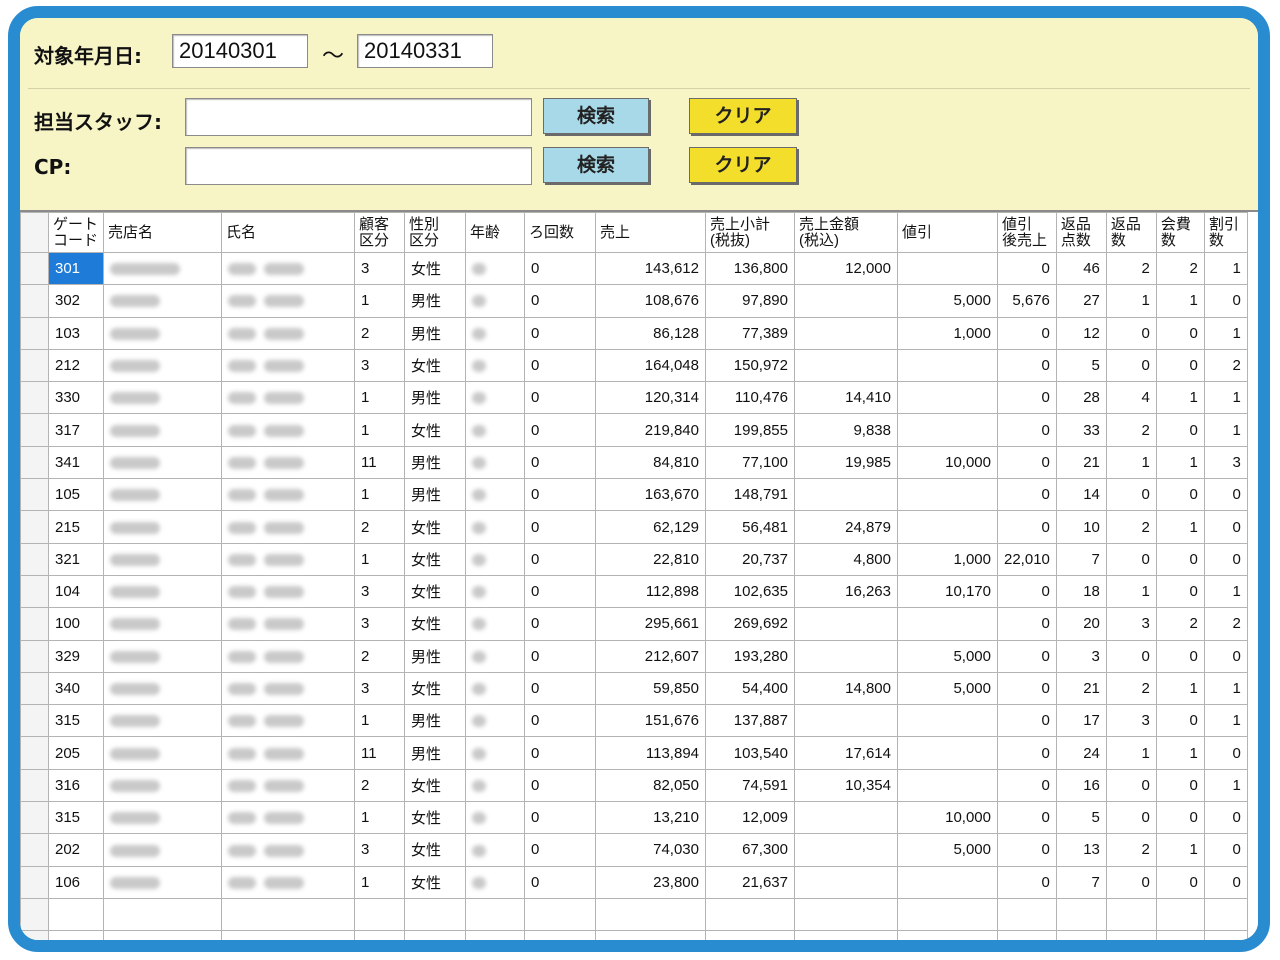 This screenshot has height=960, width=1280. Describe the element at coordinates (1081, 232) in the screenshot. I see `column-header: 返品 点数` at that location.